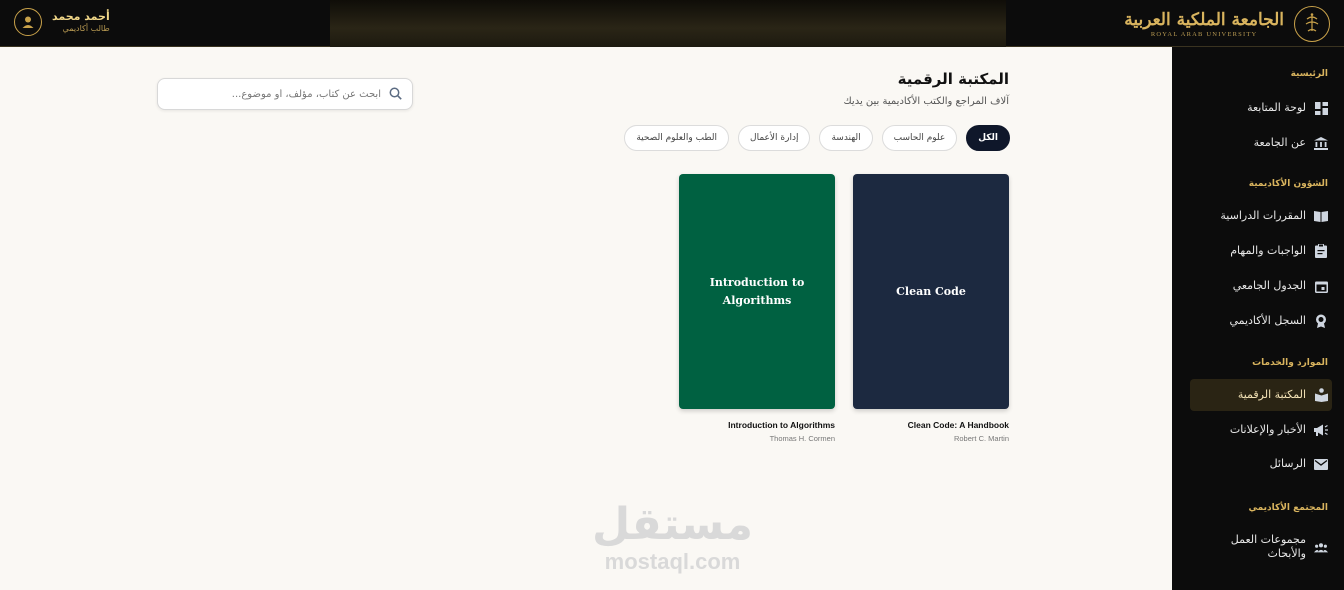  I want to click on user-avatar-icon, so click(28, 22).